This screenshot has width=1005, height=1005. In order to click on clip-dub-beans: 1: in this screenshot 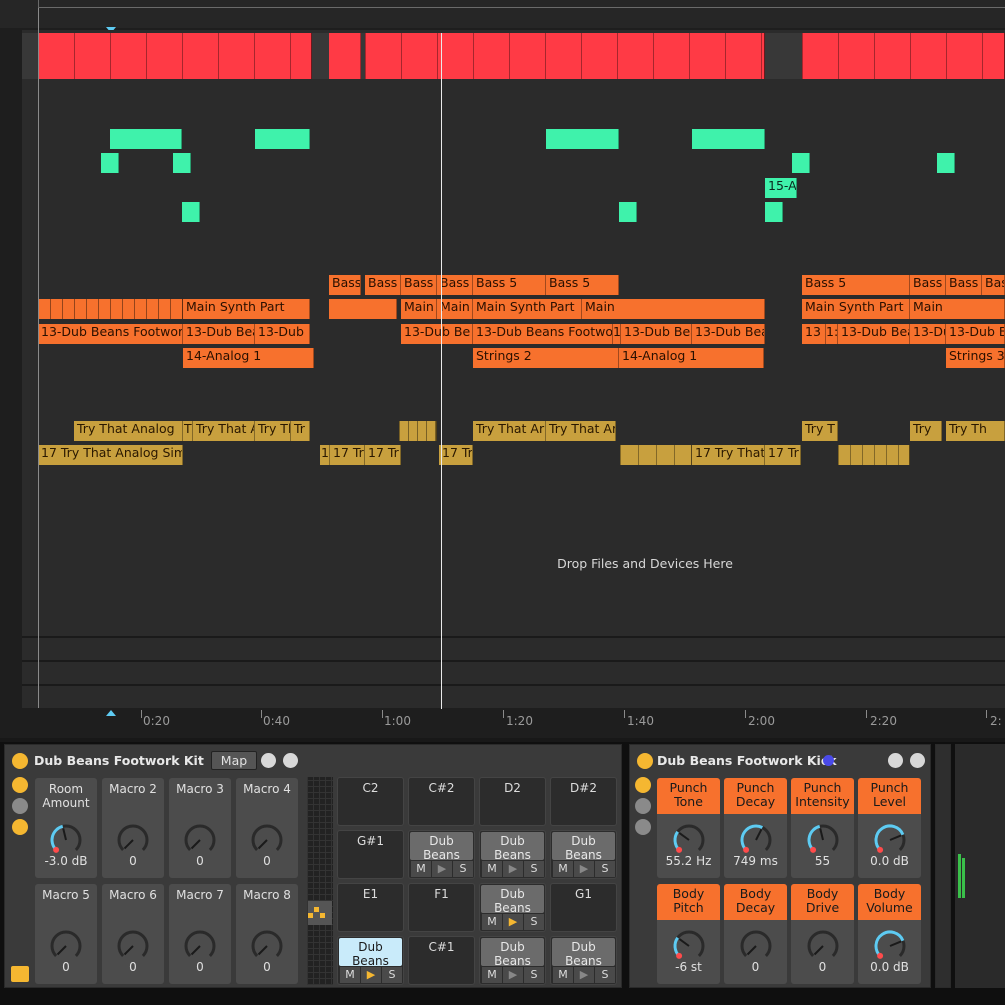, I will do `click(832, 334)`.